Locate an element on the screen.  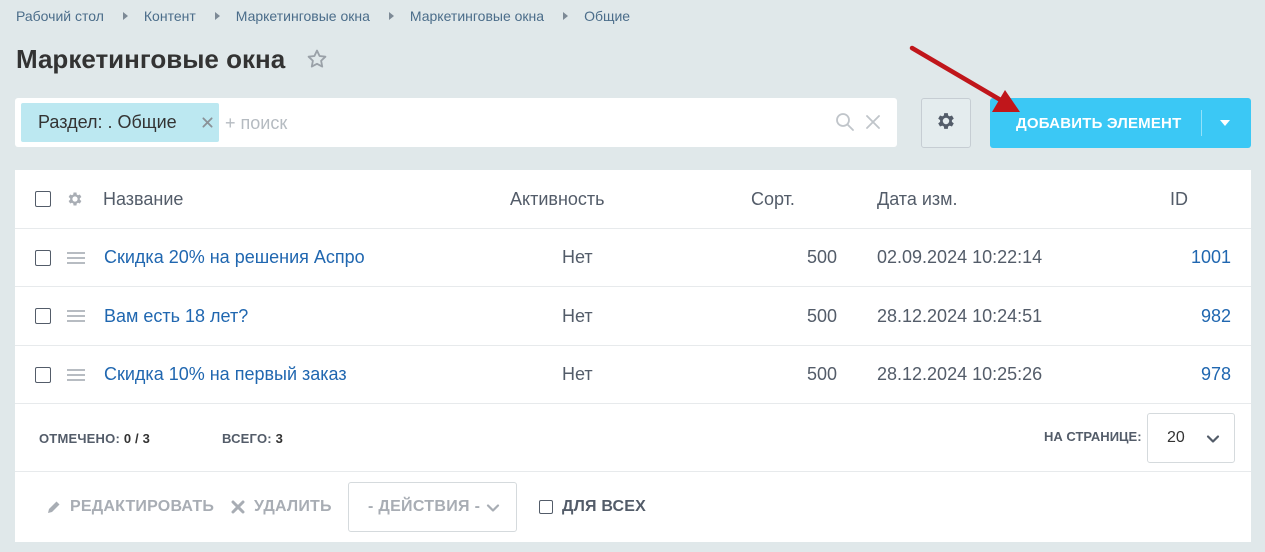
search-input is located at coordinates (525, 123).